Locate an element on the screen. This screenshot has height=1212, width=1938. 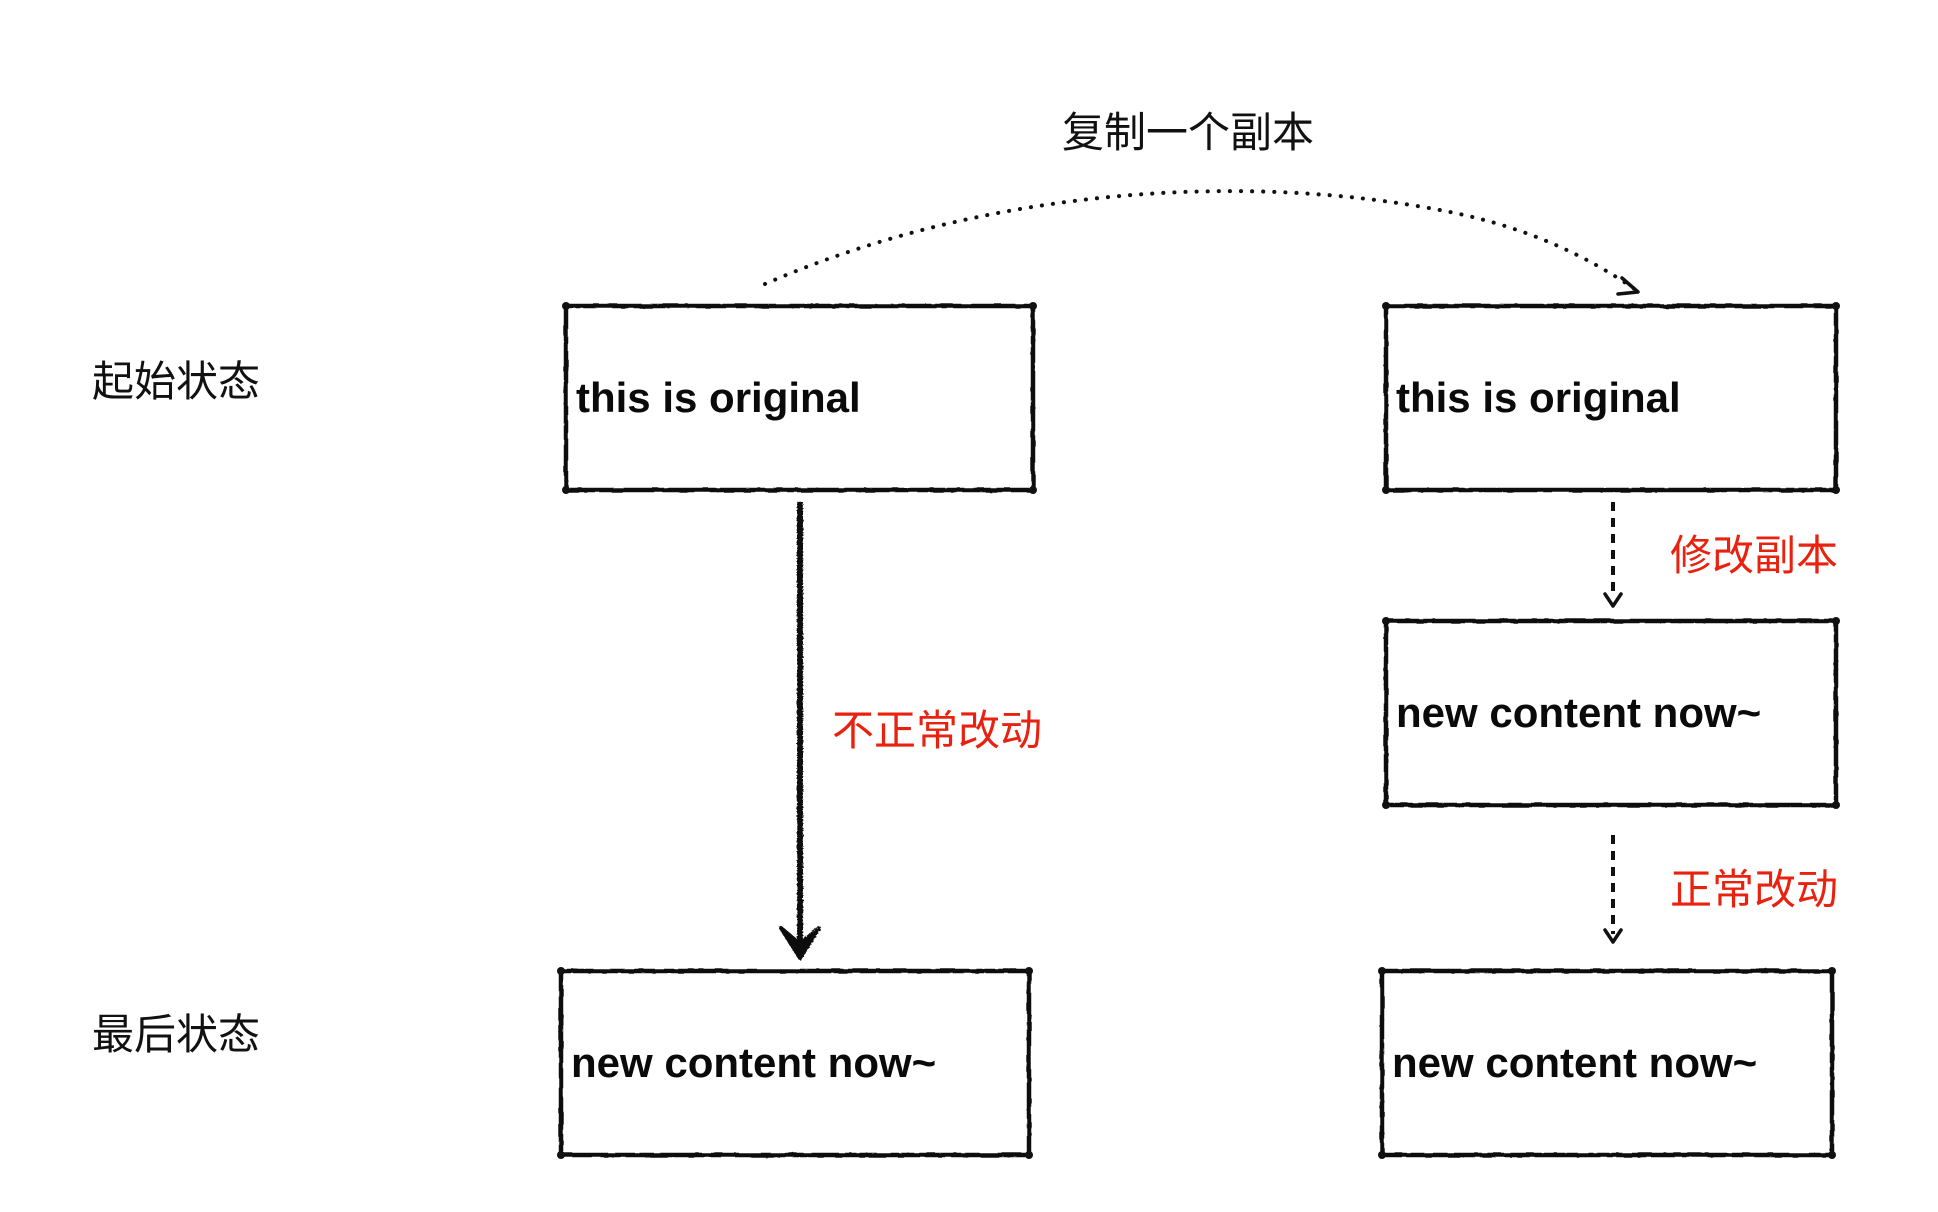
normal-change-arrow is located at coordinates (1613, 889).